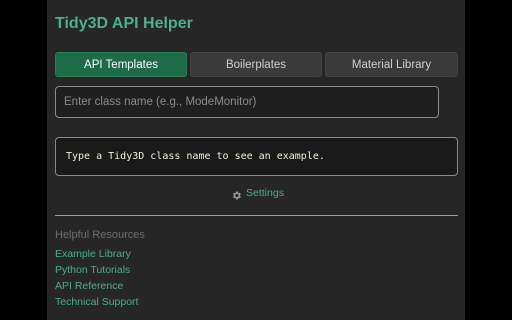  What do you see at coordinates (96, 287) in the screenshot?
I see `link-api-reference: API Reference` at bounding box center [96, 287].